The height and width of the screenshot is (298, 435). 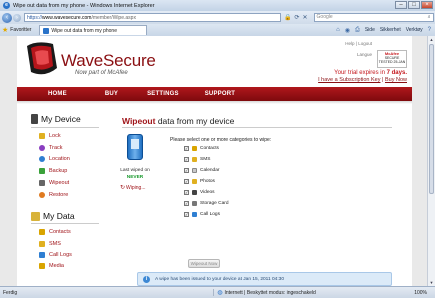 I want to click on tab-current: Wipe out data from my phone, so click(x=93, y=30).